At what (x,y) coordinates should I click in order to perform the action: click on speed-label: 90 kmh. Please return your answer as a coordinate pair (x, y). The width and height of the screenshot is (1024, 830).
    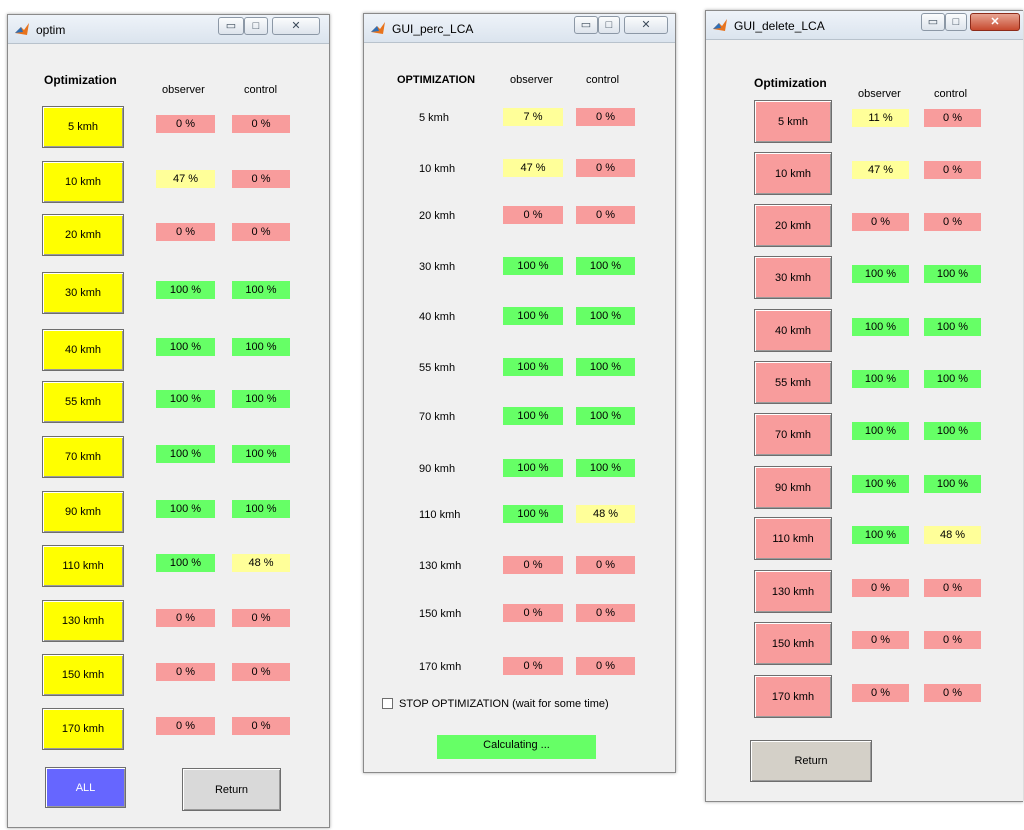
    Looking at the image, I should click on (437, 469).